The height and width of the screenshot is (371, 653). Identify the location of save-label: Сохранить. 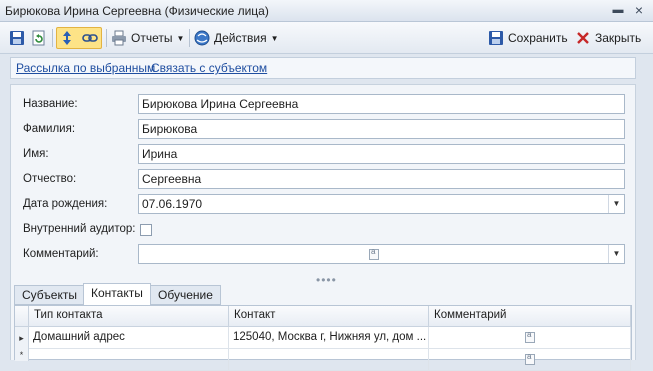
(538, 38).